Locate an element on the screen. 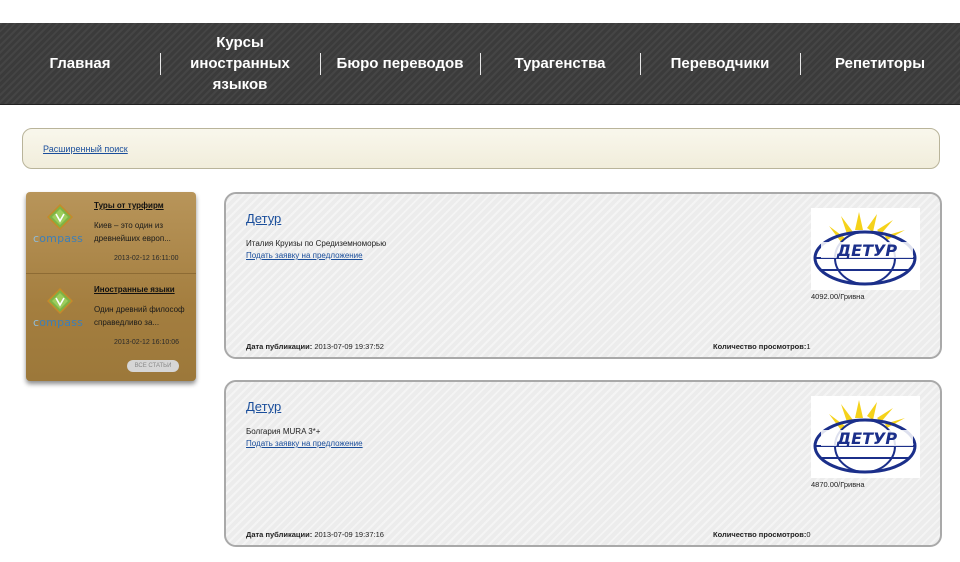 This screenshot has height=562, width=960. search-panel: Расширенный поиск is located at coordinates (481, 148).